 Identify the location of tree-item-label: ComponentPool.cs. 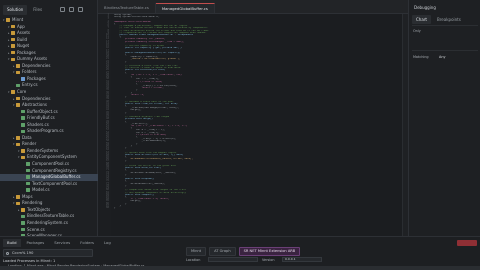
(51, 164).